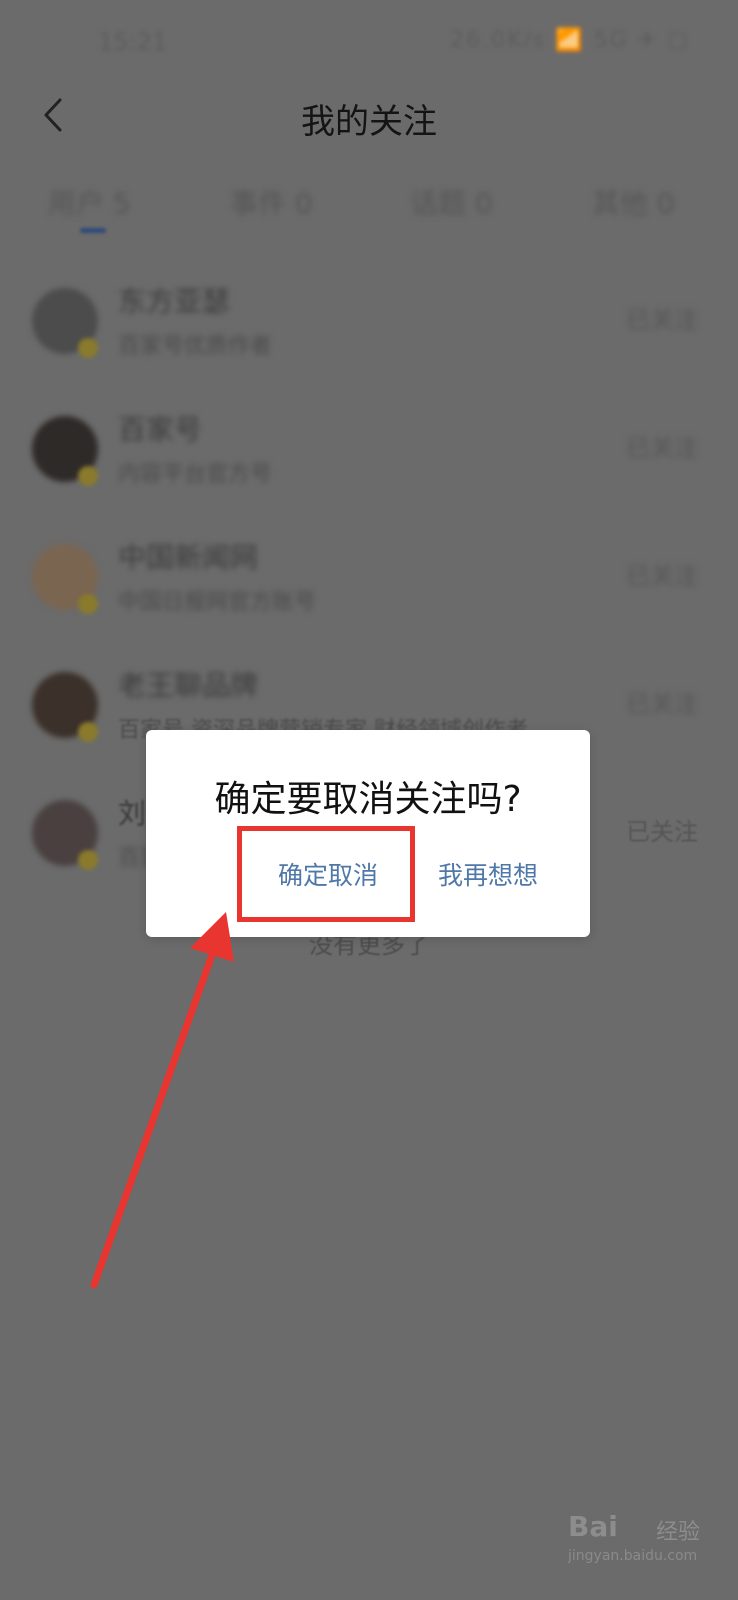 This screenshot has height=1600, width=738. Describe the element at coordinates (174, 301) in the screenshot. I see `user-name: 东方亚瑟` at that location.